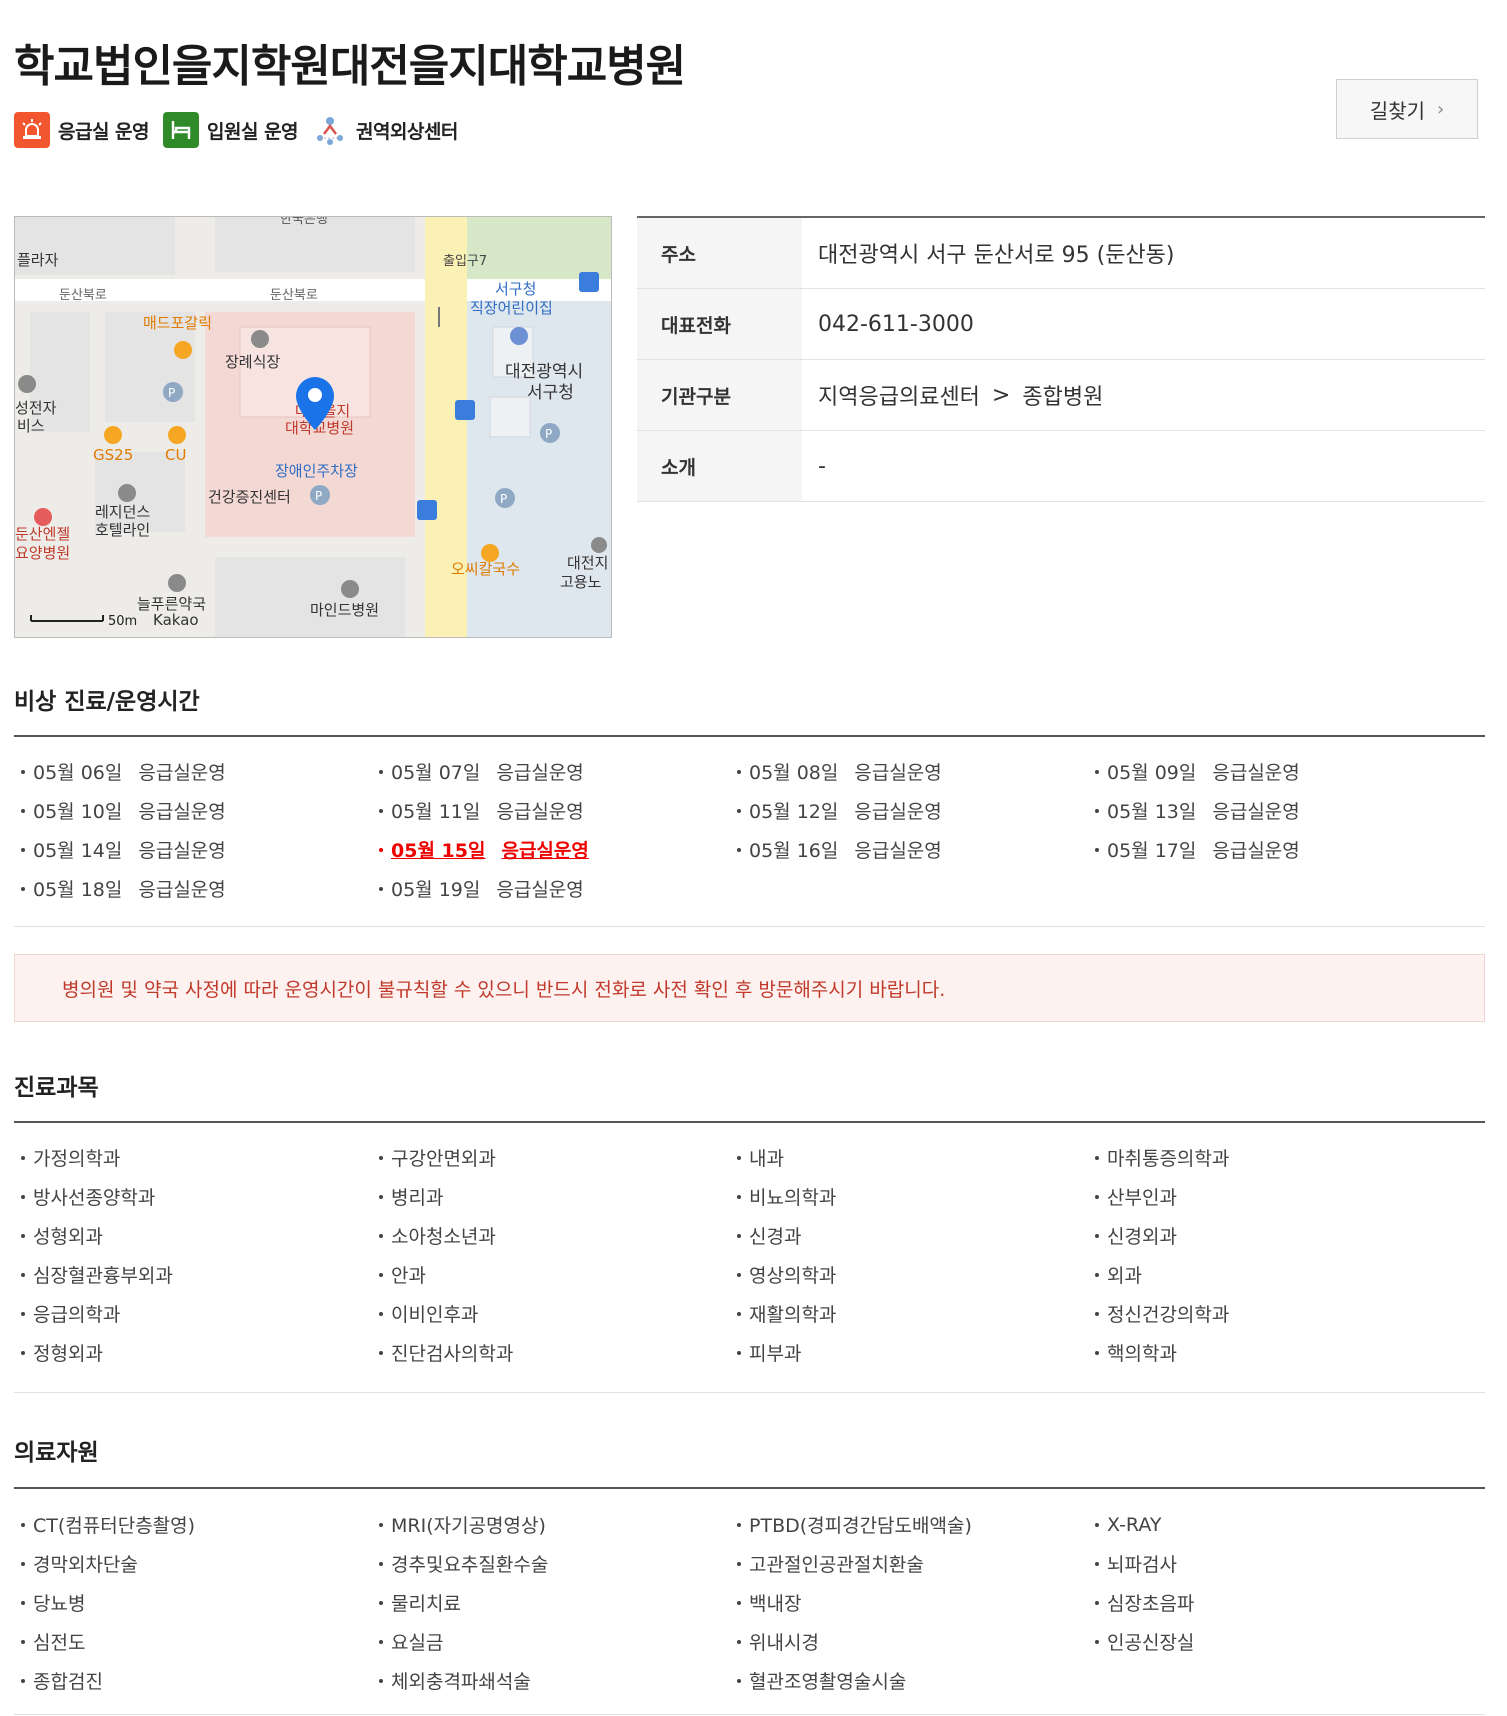  What do you see at coordinates (485, 569) in the screenshot?
I see `map-label-kalguksu: 오씨칼국수` at bounding box center [485, 569].